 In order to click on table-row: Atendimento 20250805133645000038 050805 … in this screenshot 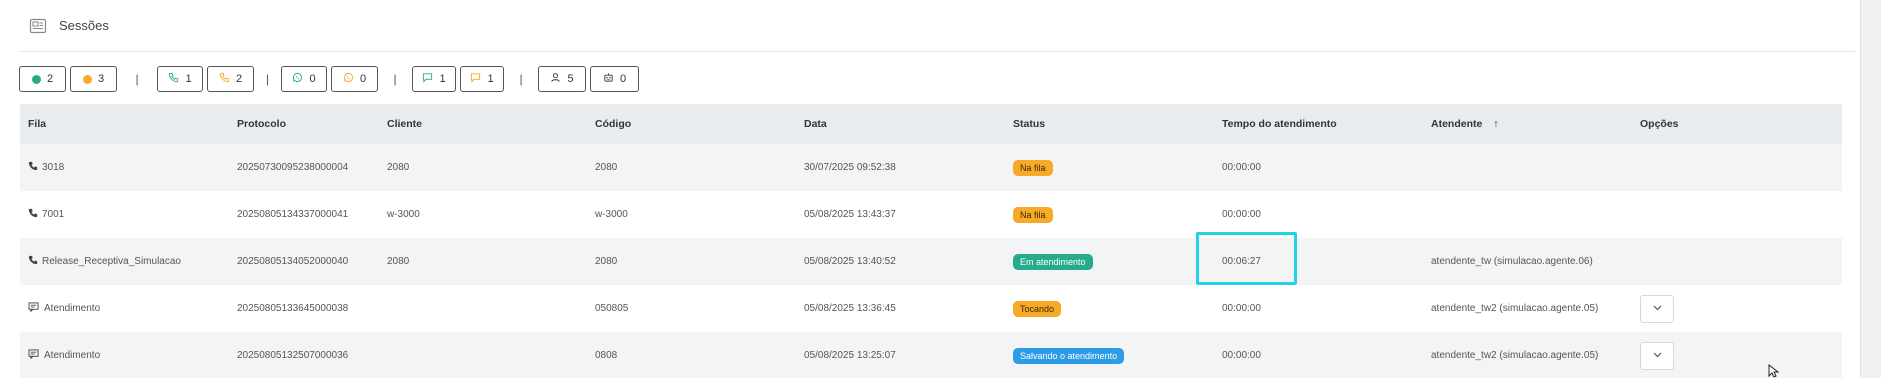, I will do `click(931, 308)`.